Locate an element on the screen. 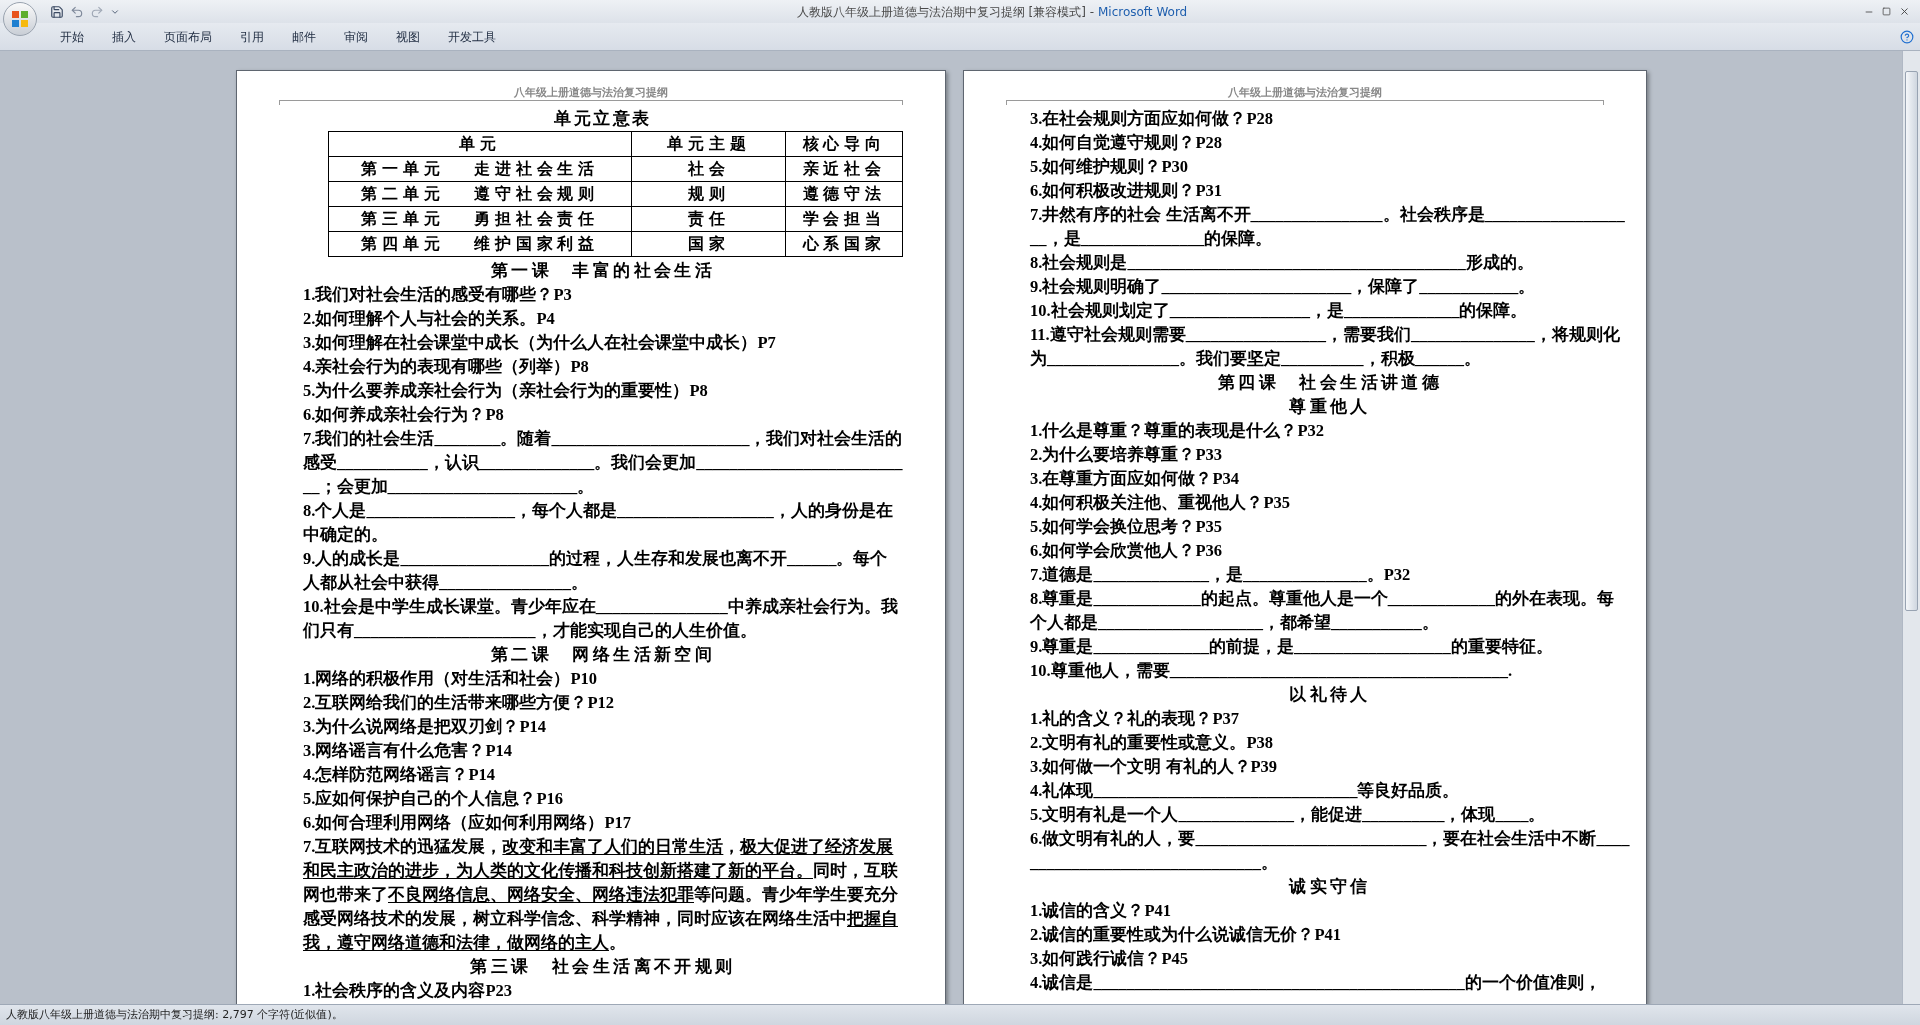  table-cell: 第一单元 走进社会生活 is located at coordinates (480, 169).